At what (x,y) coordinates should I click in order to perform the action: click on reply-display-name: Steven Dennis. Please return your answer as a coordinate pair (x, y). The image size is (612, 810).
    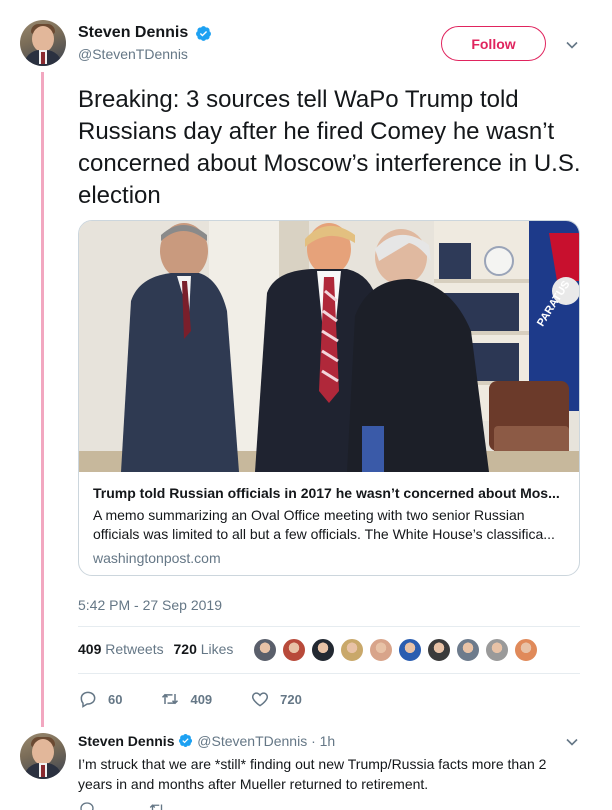
    Looking at the image, I should click on (126, 741).